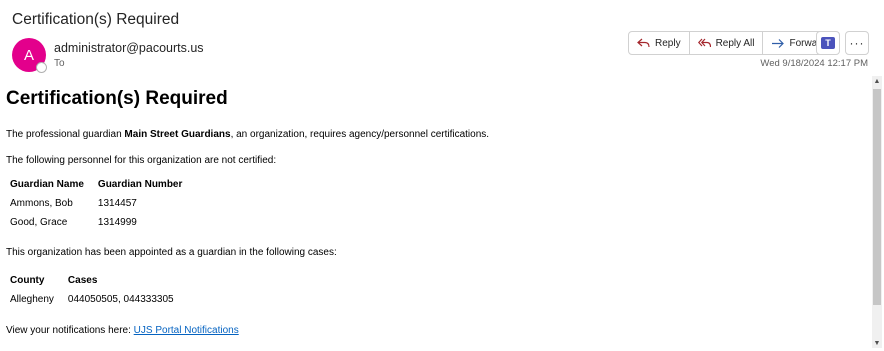  I want to click on scroll-down-arrow-icon: ▼, so click(877, 343).